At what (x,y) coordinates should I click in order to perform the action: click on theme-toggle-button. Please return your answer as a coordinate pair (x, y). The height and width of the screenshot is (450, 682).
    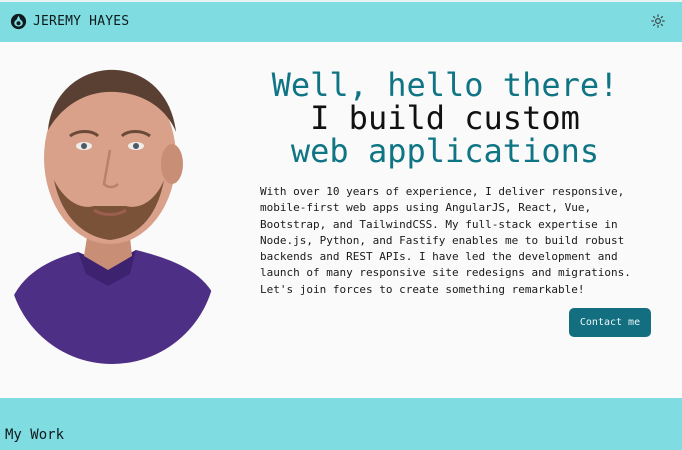
    Looking at the image, I should click on (658, 21).